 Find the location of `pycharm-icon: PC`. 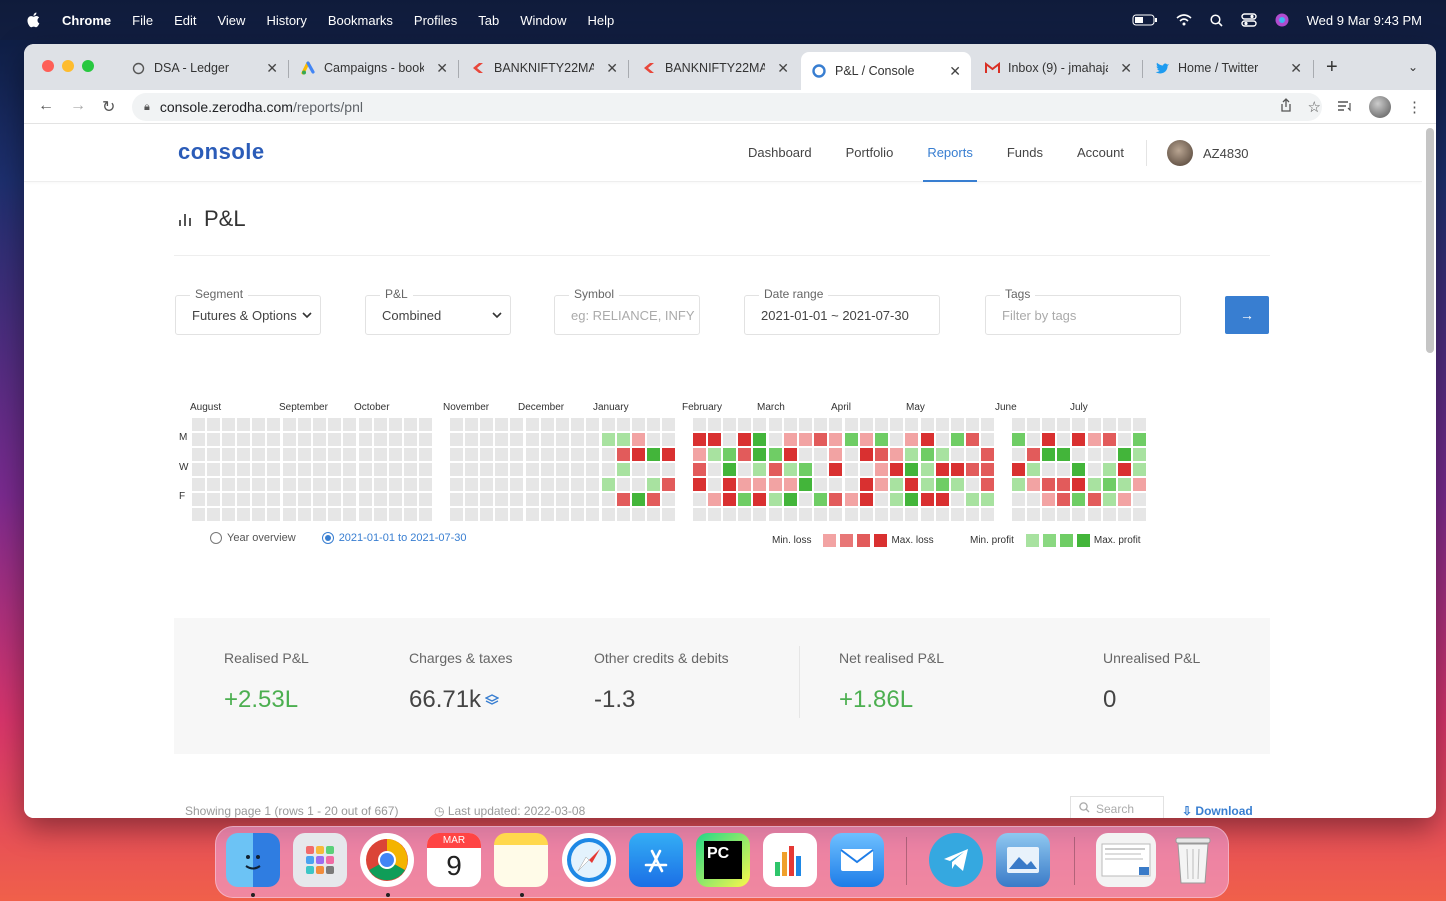

pycharm-icon: PC is located at coordinates (723, 860).